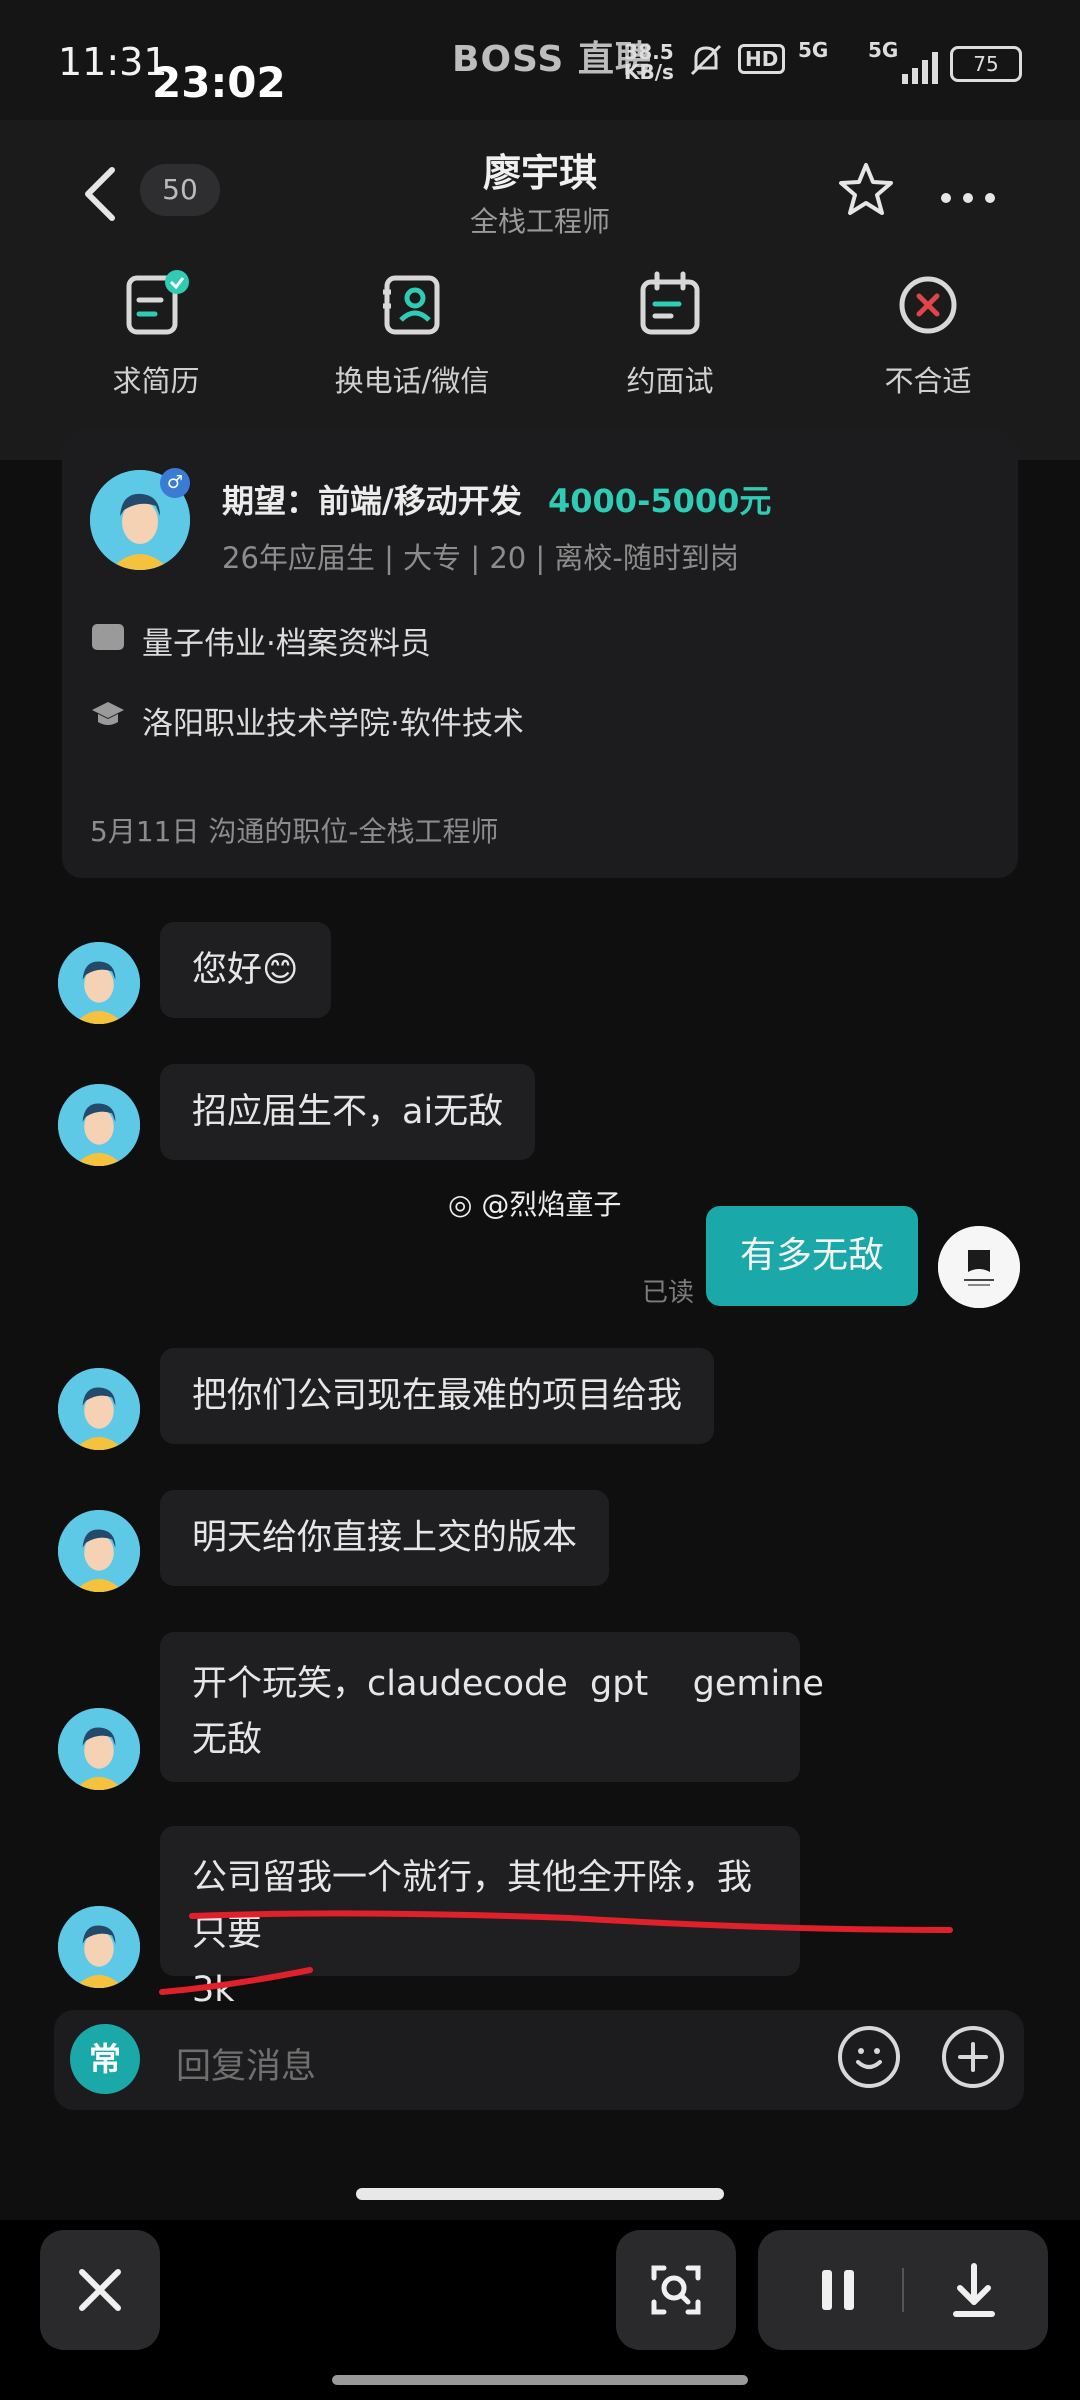 The height and width of the screenshot is (2400, 1080). I want to click on schedule-interview-button: 约面试, so click(670, 335).